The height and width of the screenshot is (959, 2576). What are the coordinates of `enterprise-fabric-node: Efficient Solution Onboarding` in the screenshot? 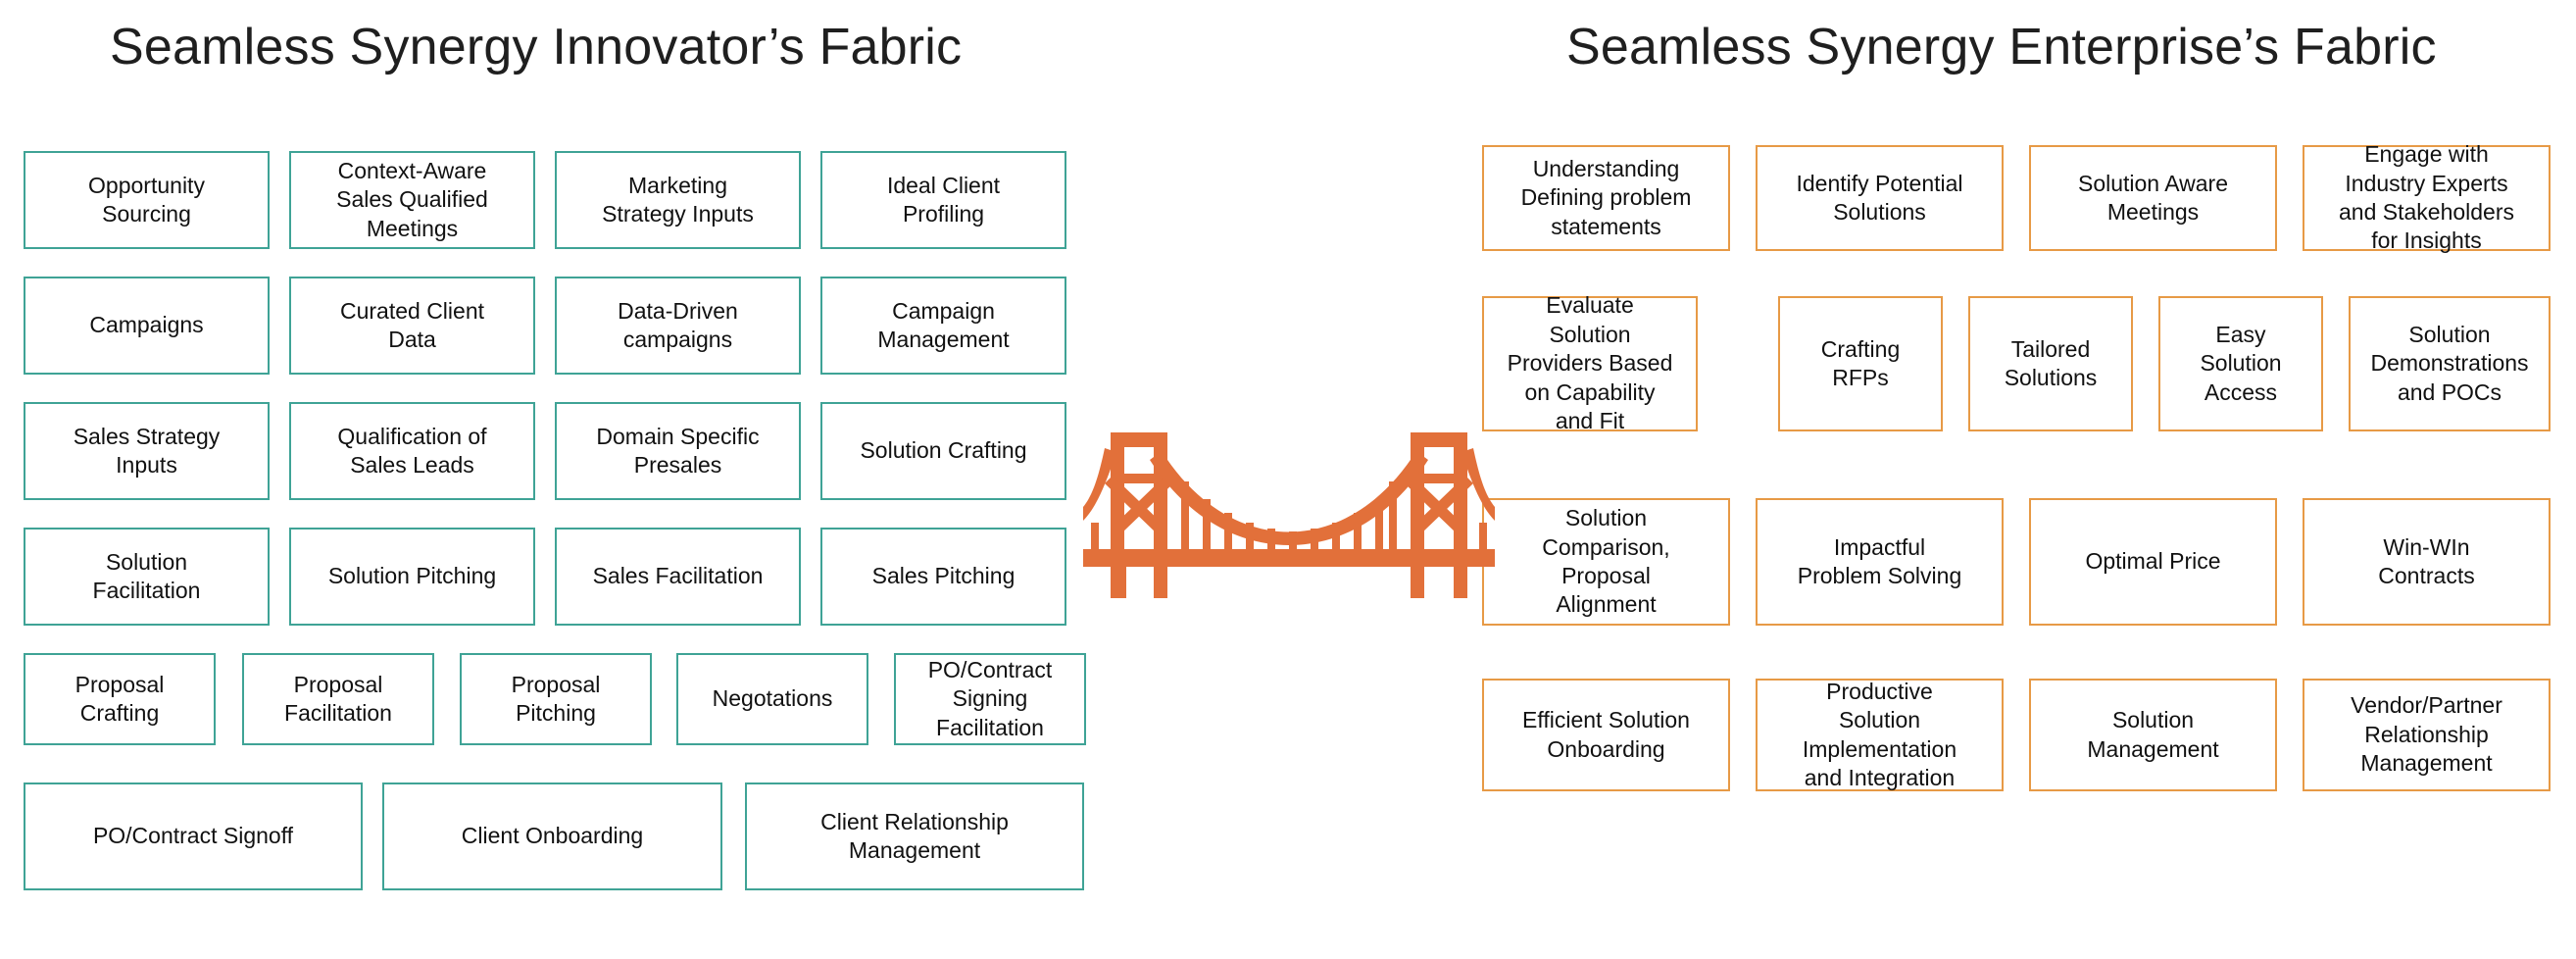 It's located at (1606, 735).